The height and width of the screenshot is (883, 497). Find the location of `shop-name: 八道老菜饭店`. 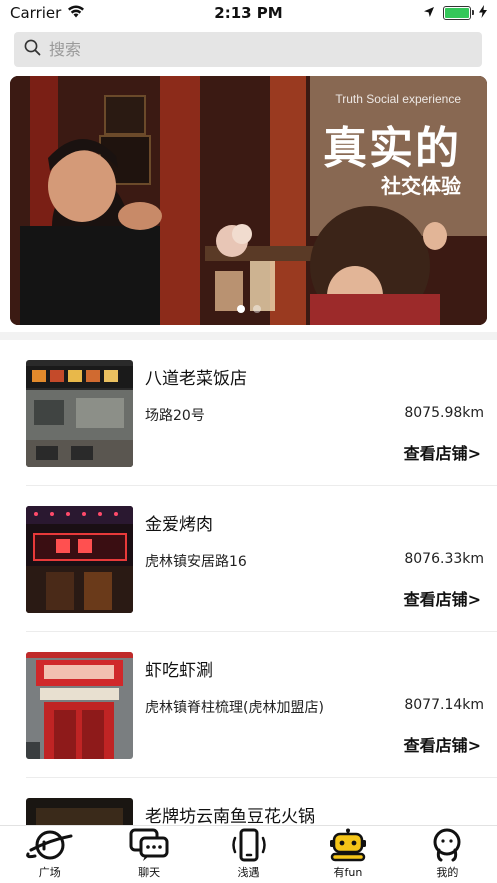

shop-name: 八道老菜饭店 is located at coordinates (196, 379).